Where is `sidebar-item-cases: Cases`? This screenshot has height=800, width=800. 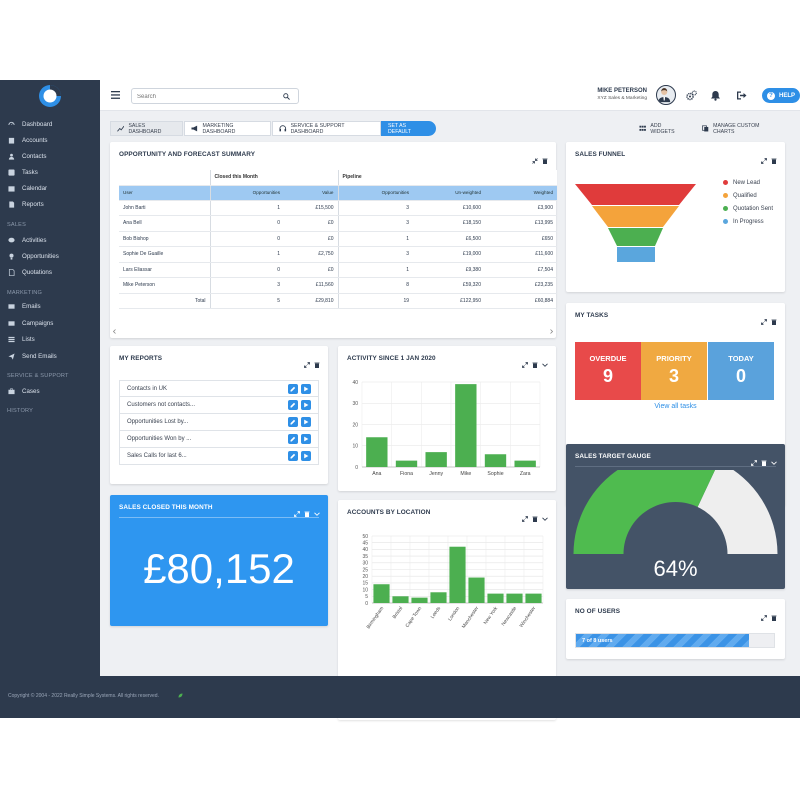
sidebar-item-cases: Cases is located at coordinates (23, 391).